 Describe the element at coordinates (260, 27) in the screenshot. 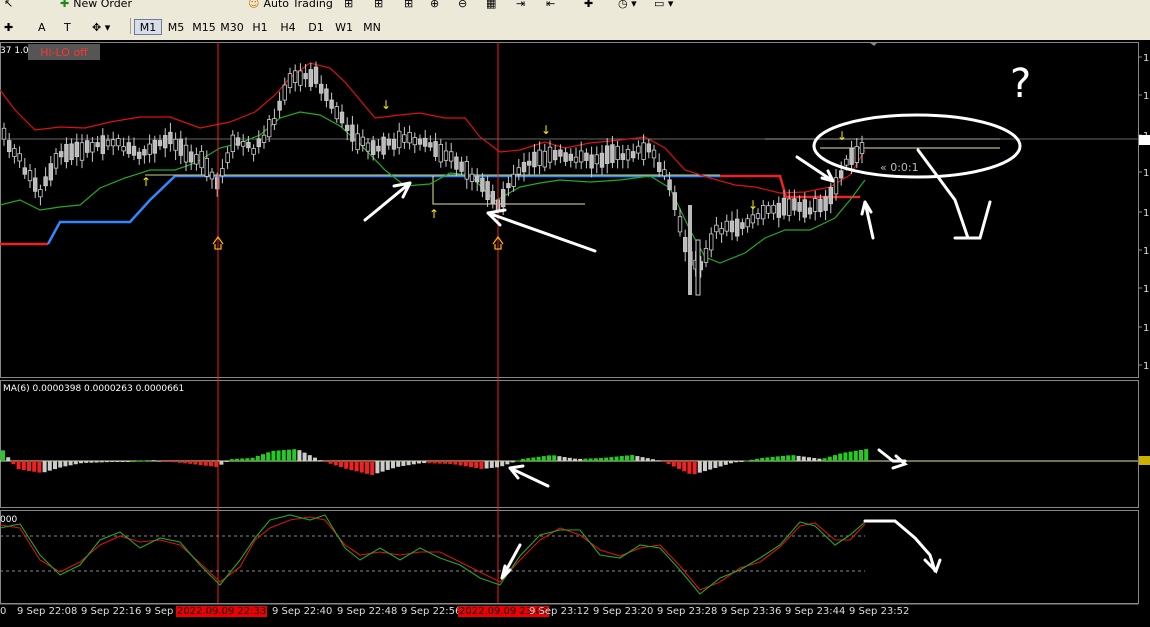

I see `tab-h1: H1` at that location.